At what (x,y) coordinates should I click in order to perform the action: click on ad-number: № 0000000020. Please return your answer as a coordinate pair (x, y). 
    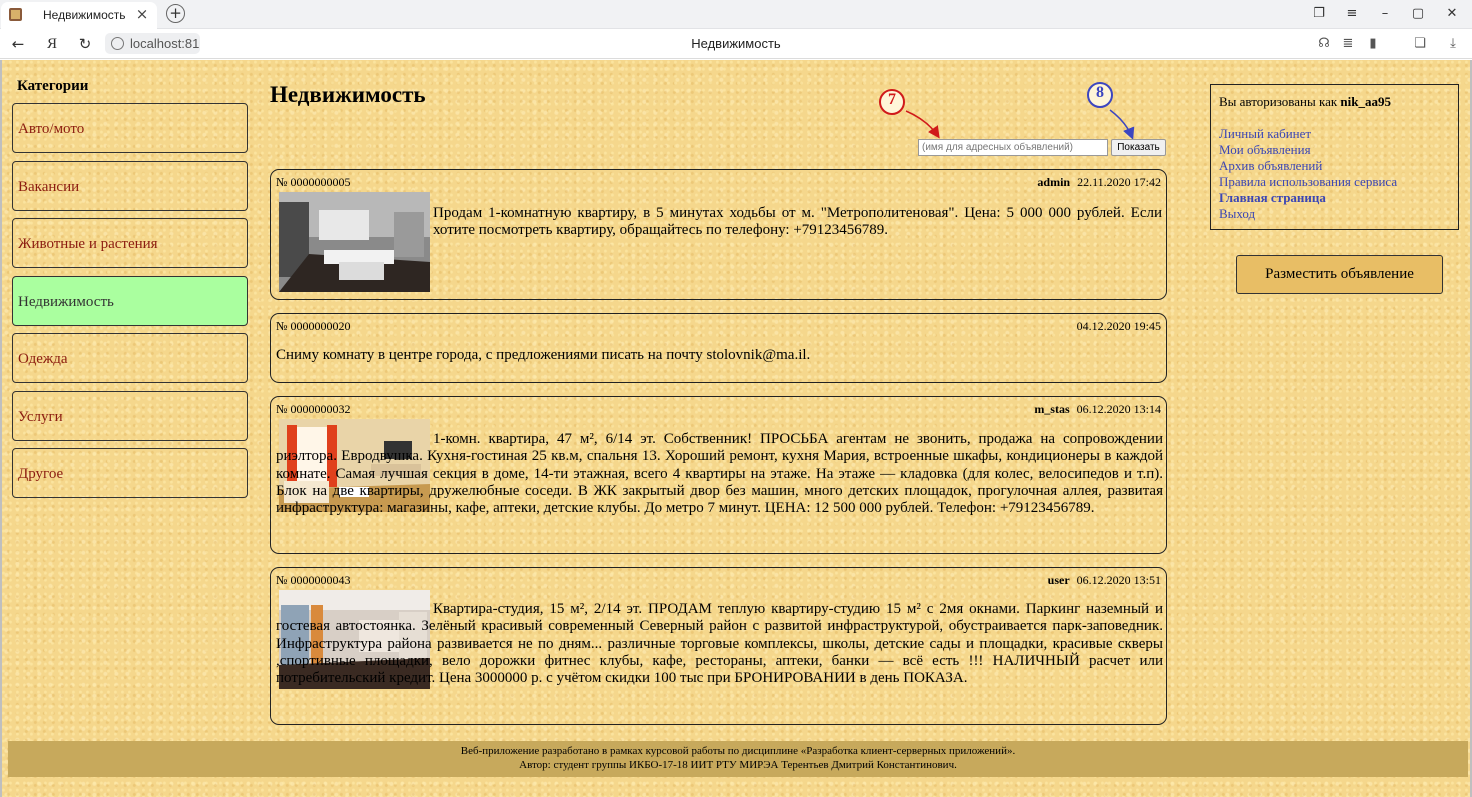
    Looking at the image, I should click on (313, 326).